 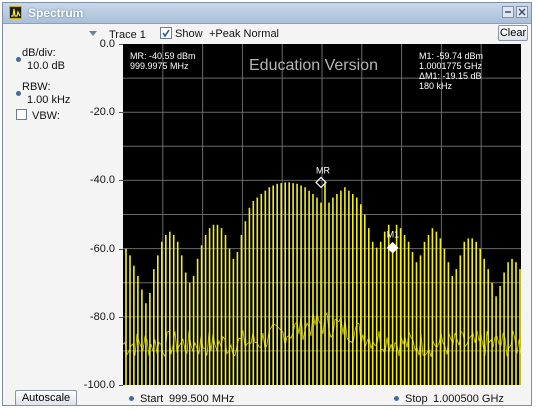 I want to click on db-div-label: dB/div:, so click(x=39, y=53).